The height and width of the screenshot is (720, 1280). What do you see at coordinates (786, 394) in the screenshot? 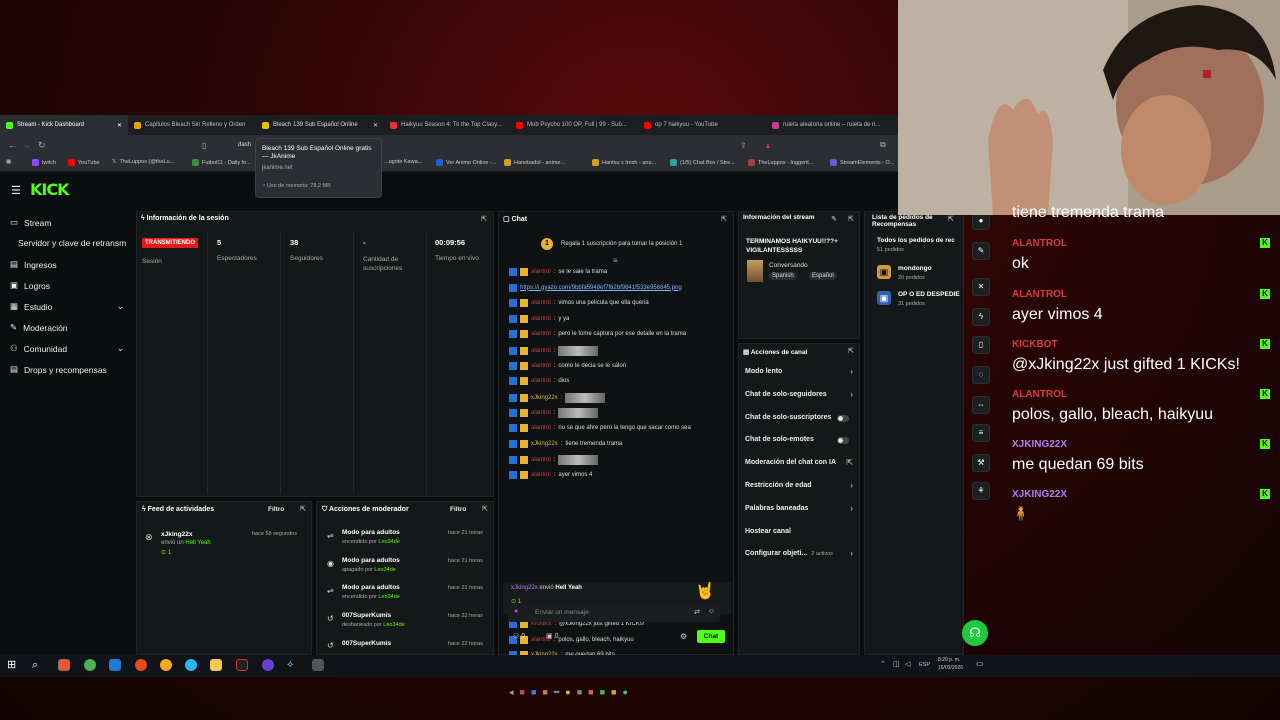
I see `channel-action-item: Chat de solo-seguidores` at bounding box center [786, 394].